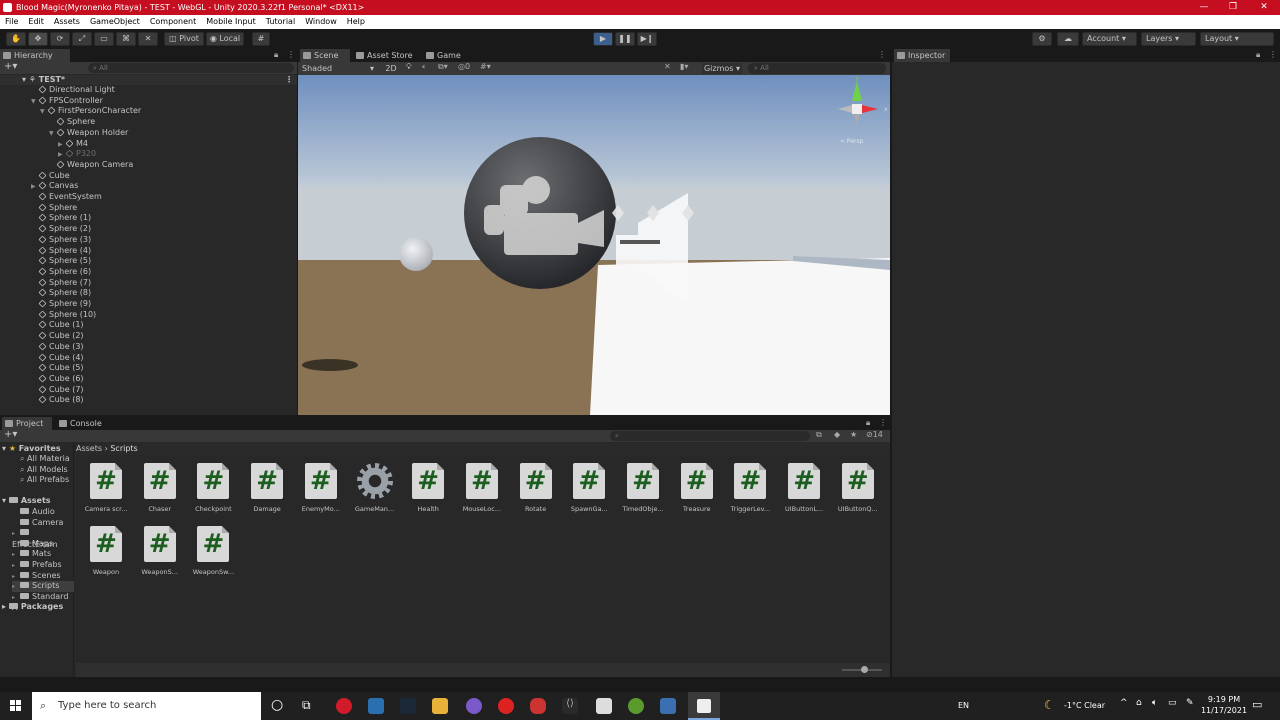  Describe the element at coordinates (1257, 704) in the screenshot. I see `notification-icon: ▭` at that location.